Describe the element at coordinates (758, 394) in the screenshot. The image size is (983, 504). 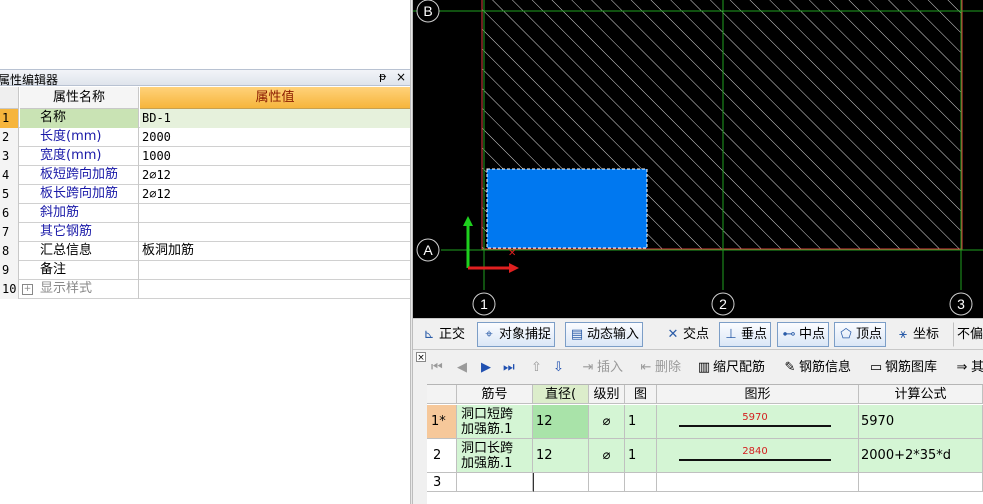
I see `rebar-header-shape: 图形` at that location.